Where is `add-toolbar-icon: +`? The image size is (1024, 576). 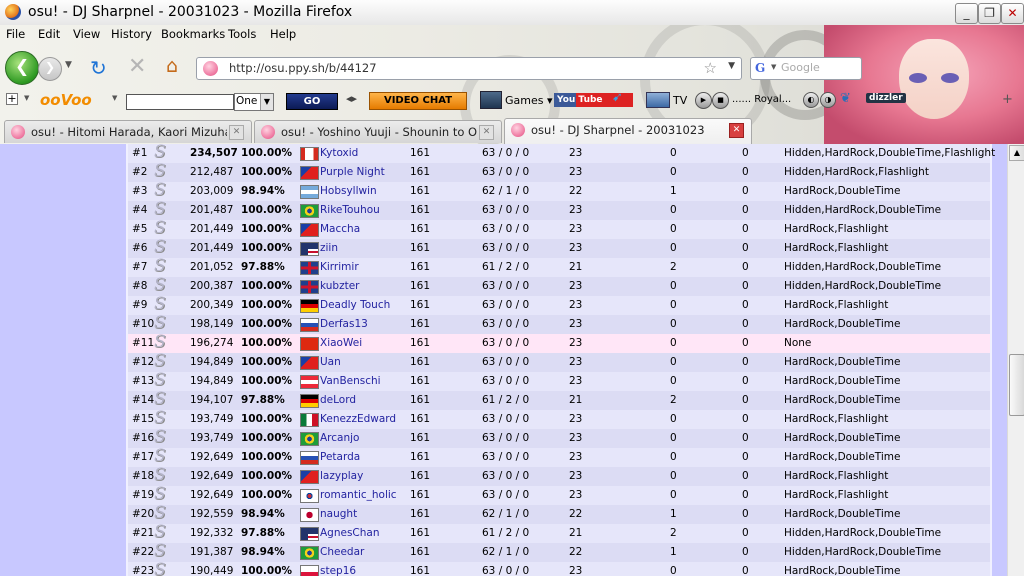
add-toolbar-icon: + is located at coordinates (12, 99).